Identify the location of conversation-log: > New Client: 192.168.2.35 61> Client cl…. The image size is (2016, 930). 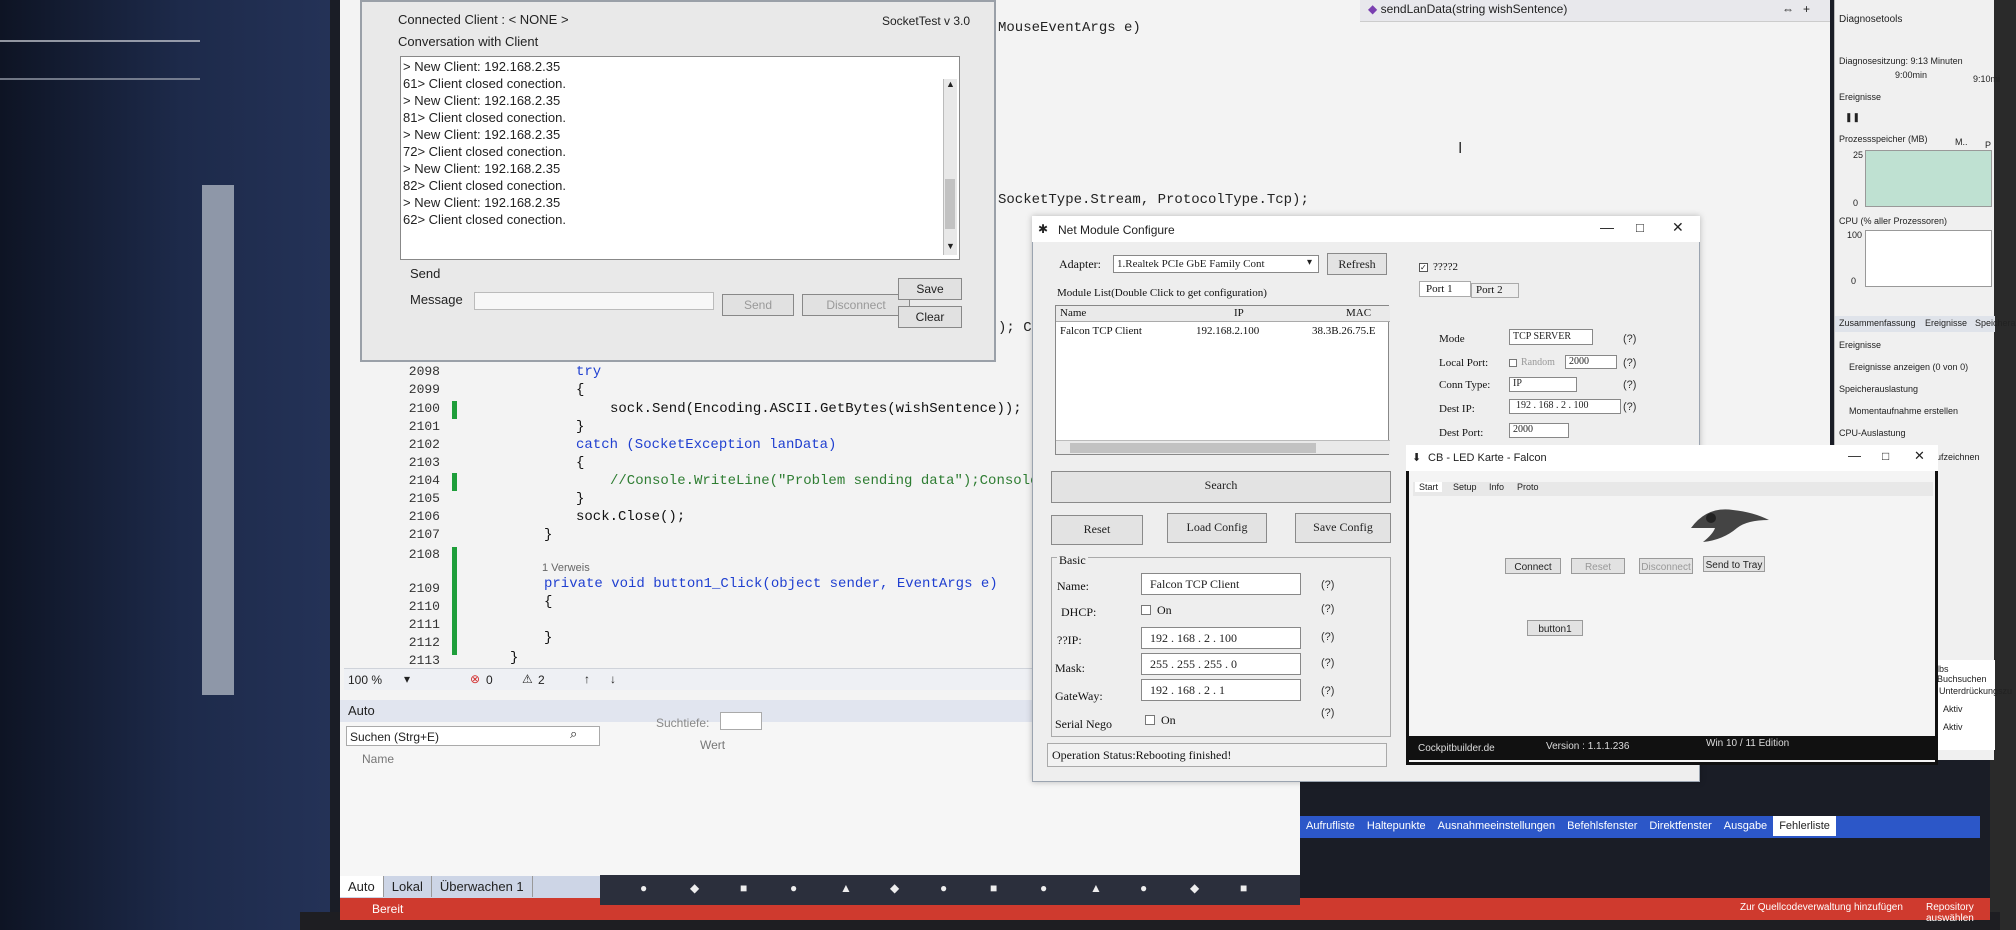
(680, 158).